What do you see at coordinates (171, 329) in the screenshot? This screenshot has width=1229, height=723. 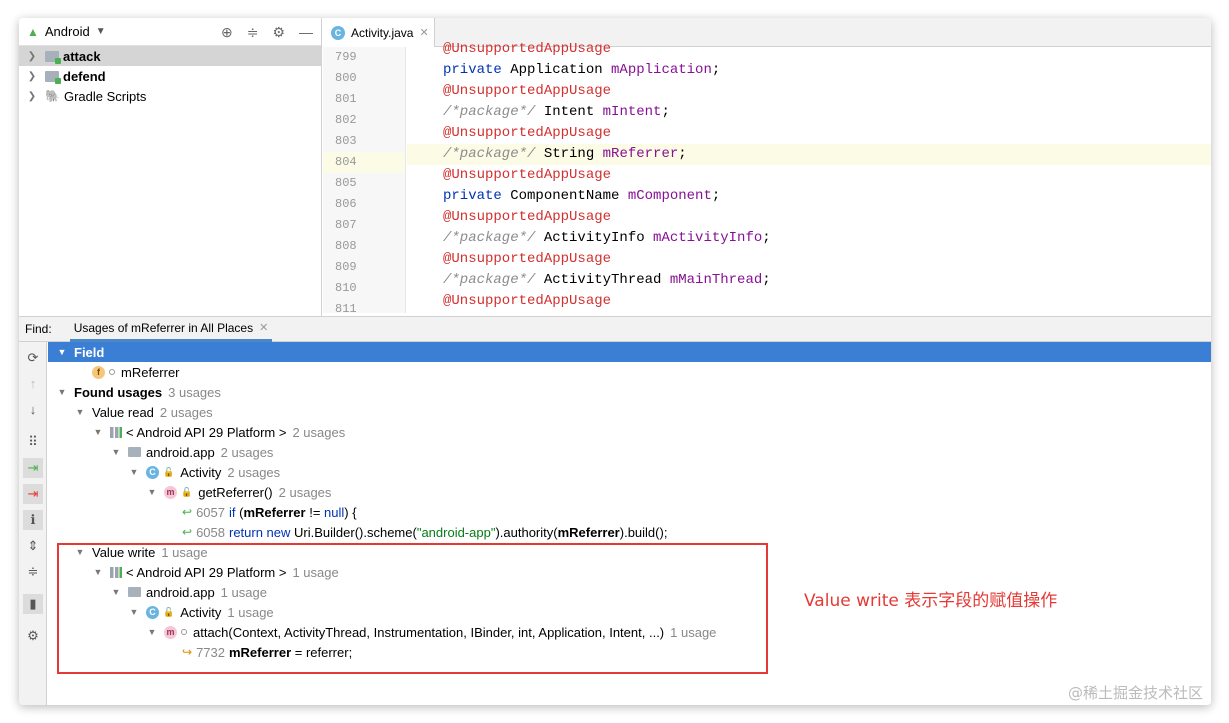 I see `tab-usages: Usages of mReferrer in All Places ✕` at bounding box center [171, 329].